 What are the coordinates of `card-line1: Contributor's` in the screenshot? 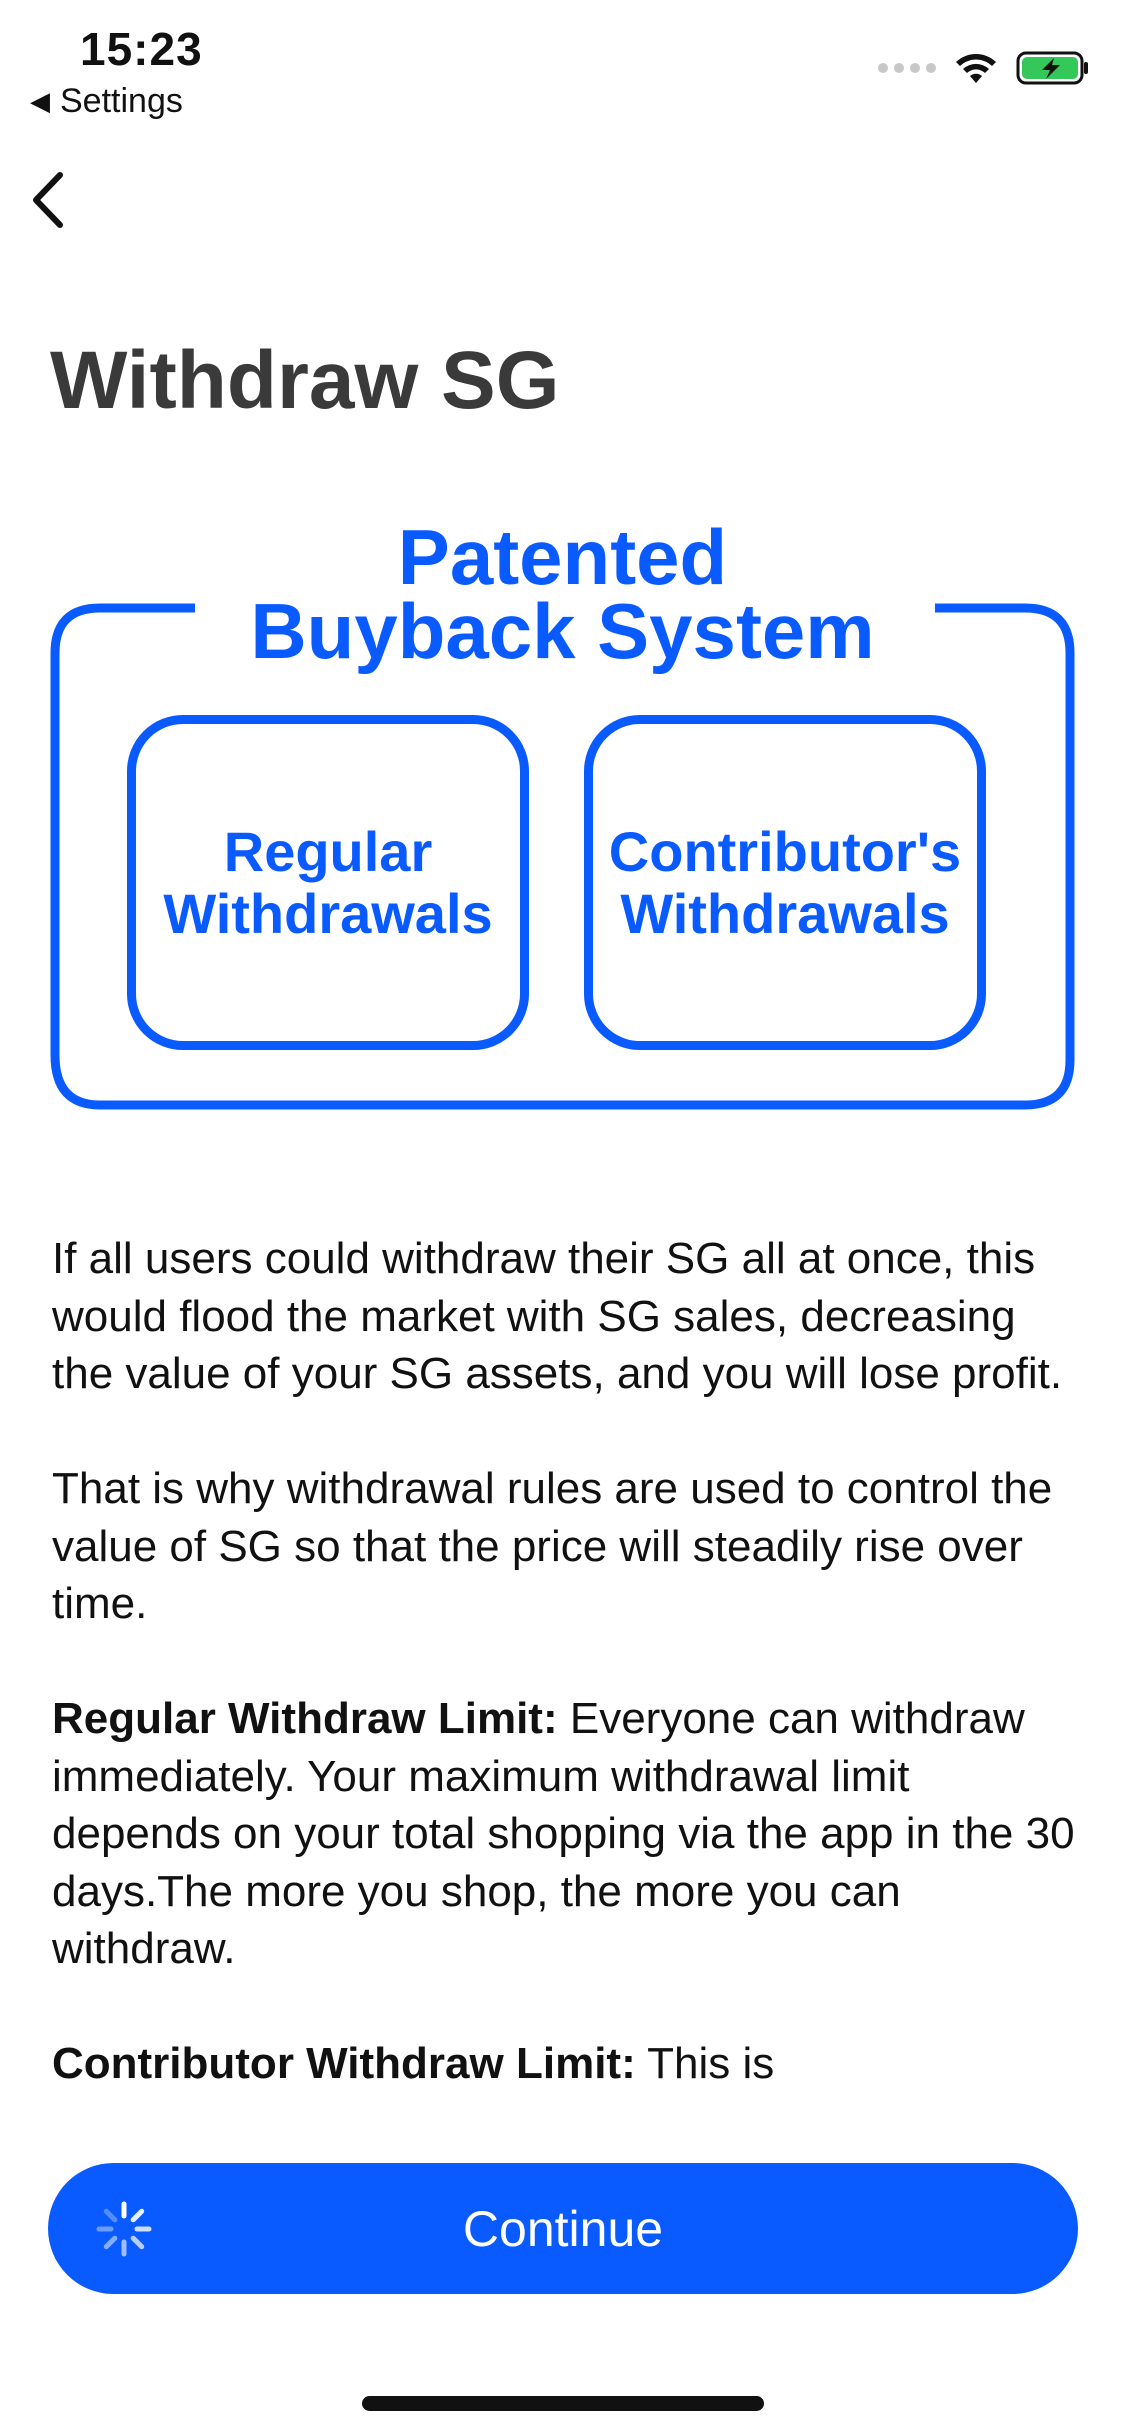 It's located at (785, 851).